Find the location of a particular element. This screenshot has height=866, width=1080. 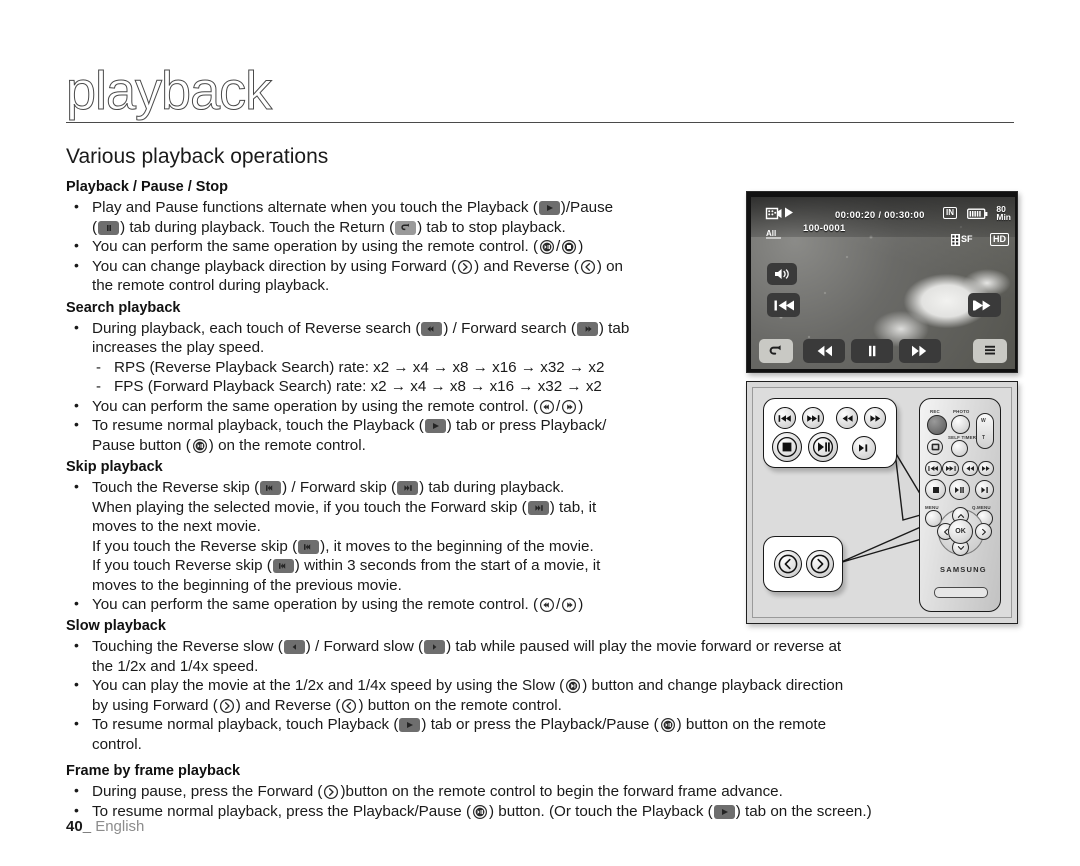

zoom-tele-label: T is located at coordinates (984, 438).